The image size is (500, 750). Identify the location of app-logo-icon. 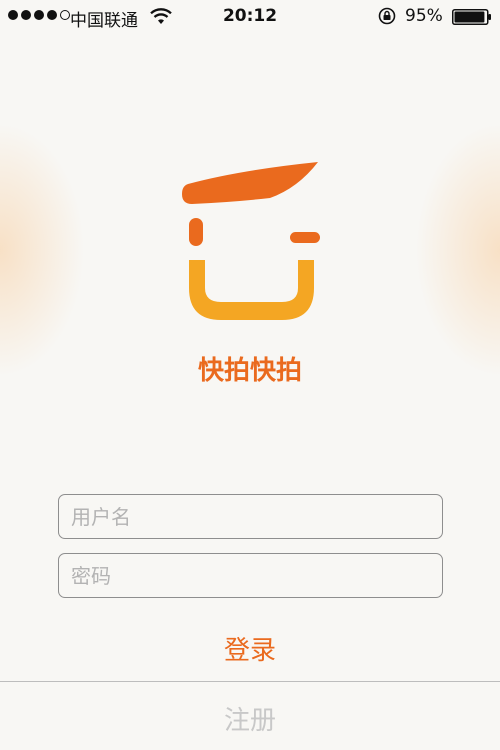
(251, 241).